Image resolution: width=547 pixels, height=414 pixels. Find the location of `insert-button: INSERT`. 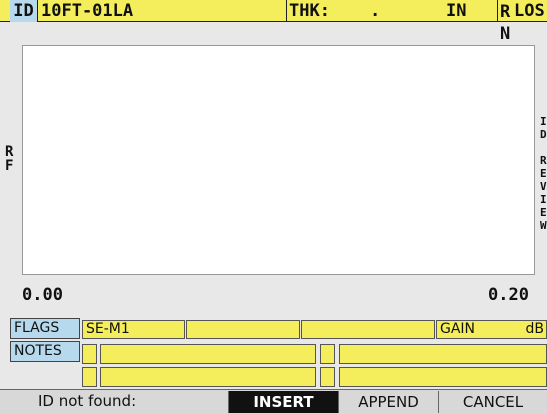

insert-button: INSERT is located at coordinates (283, 402).